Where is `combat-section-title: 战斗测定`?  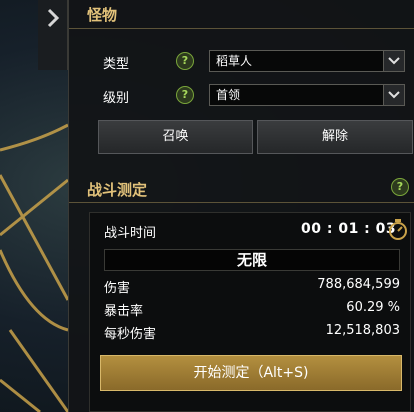 combat-section-title: 战斗测定 is located at coordinates (117, 190).